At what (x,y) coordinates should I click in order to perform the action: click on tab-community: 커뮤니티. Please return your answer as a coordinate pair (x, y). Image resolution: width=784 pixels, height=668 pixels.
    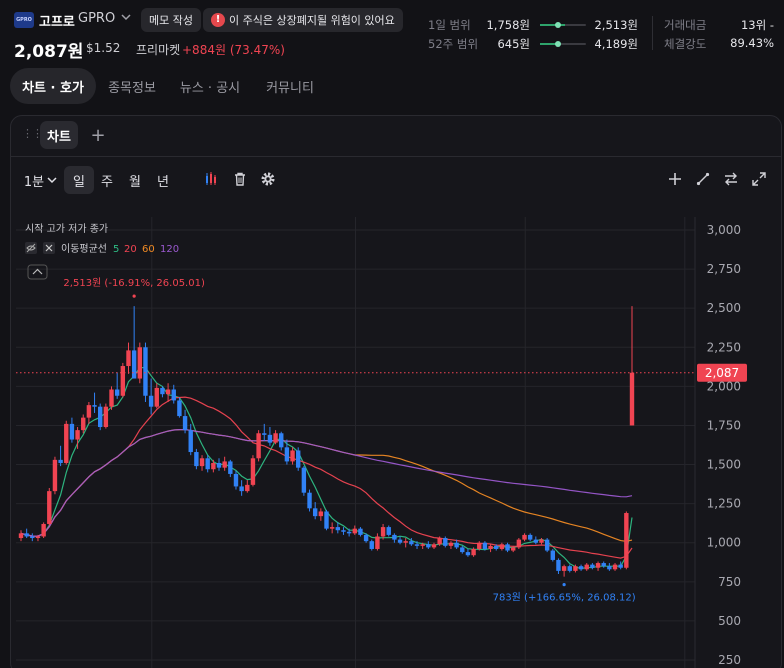
    Looking at the image, I should click on (290, 86).